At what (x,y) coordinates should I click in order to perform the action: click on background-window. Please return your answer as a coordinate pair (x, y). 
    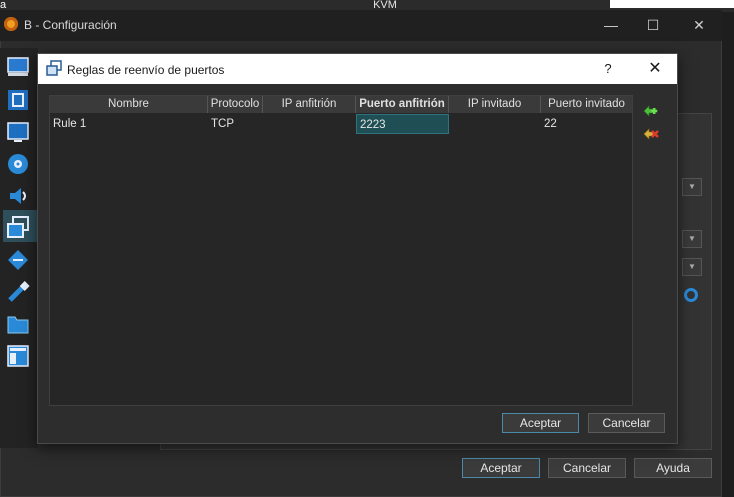
    Looking at the image, I should click on (672, 4).